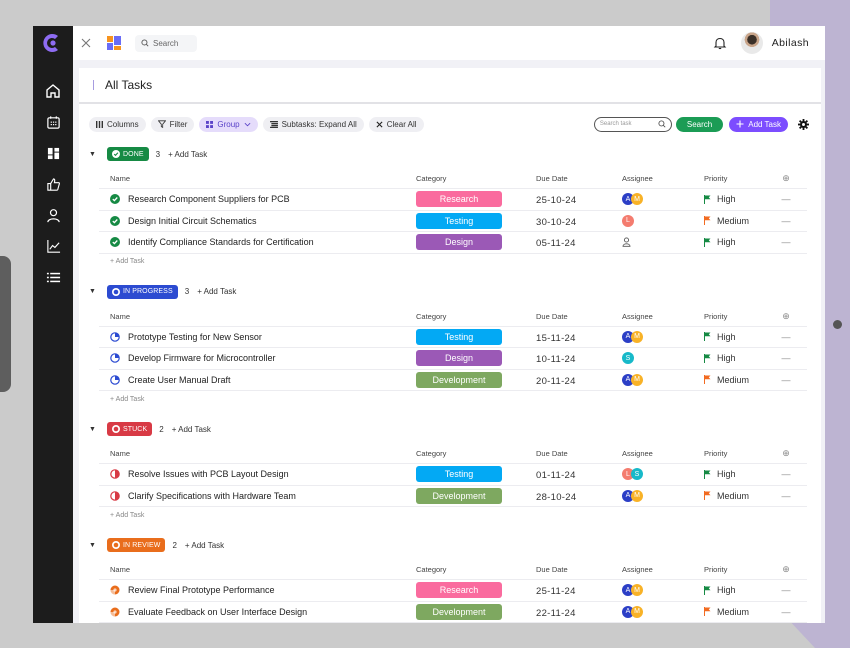  I want to click on task-name: Prototype Testing for New Sensor, so click(195, 337).